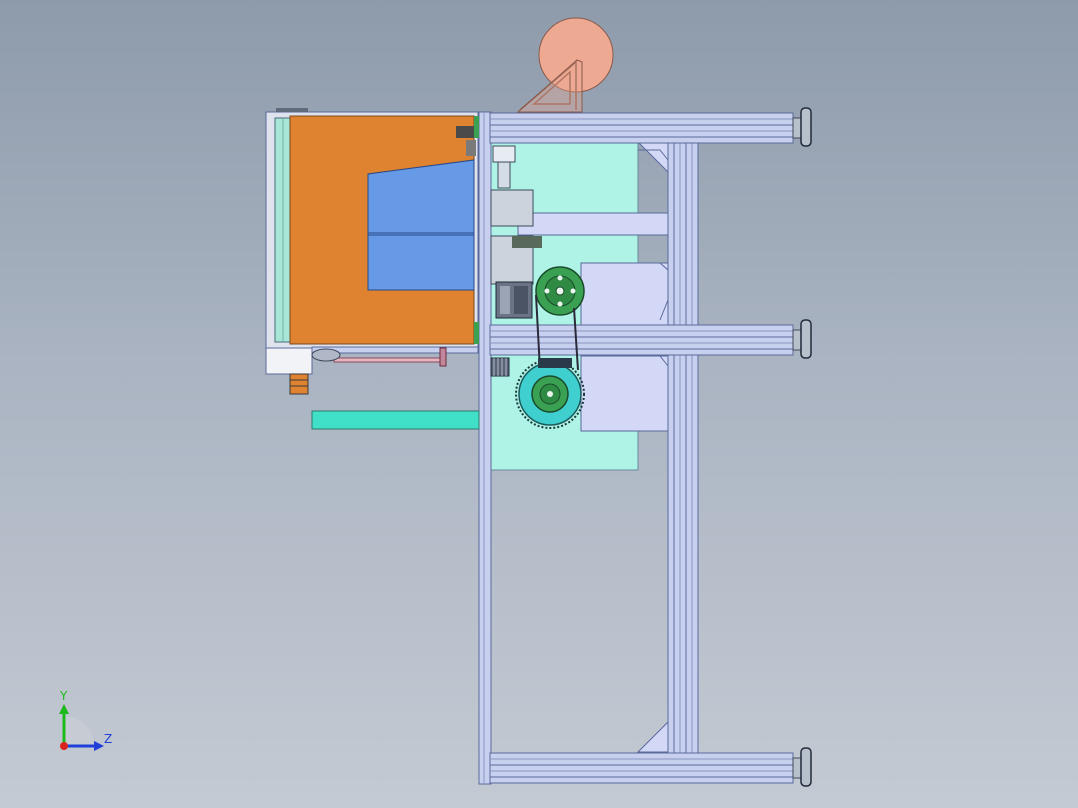 The height and width of the screenshot is (808, 1078). Describe the element at coordinates (395, 420) in the screenshot. I see `guide-rail` at that location.